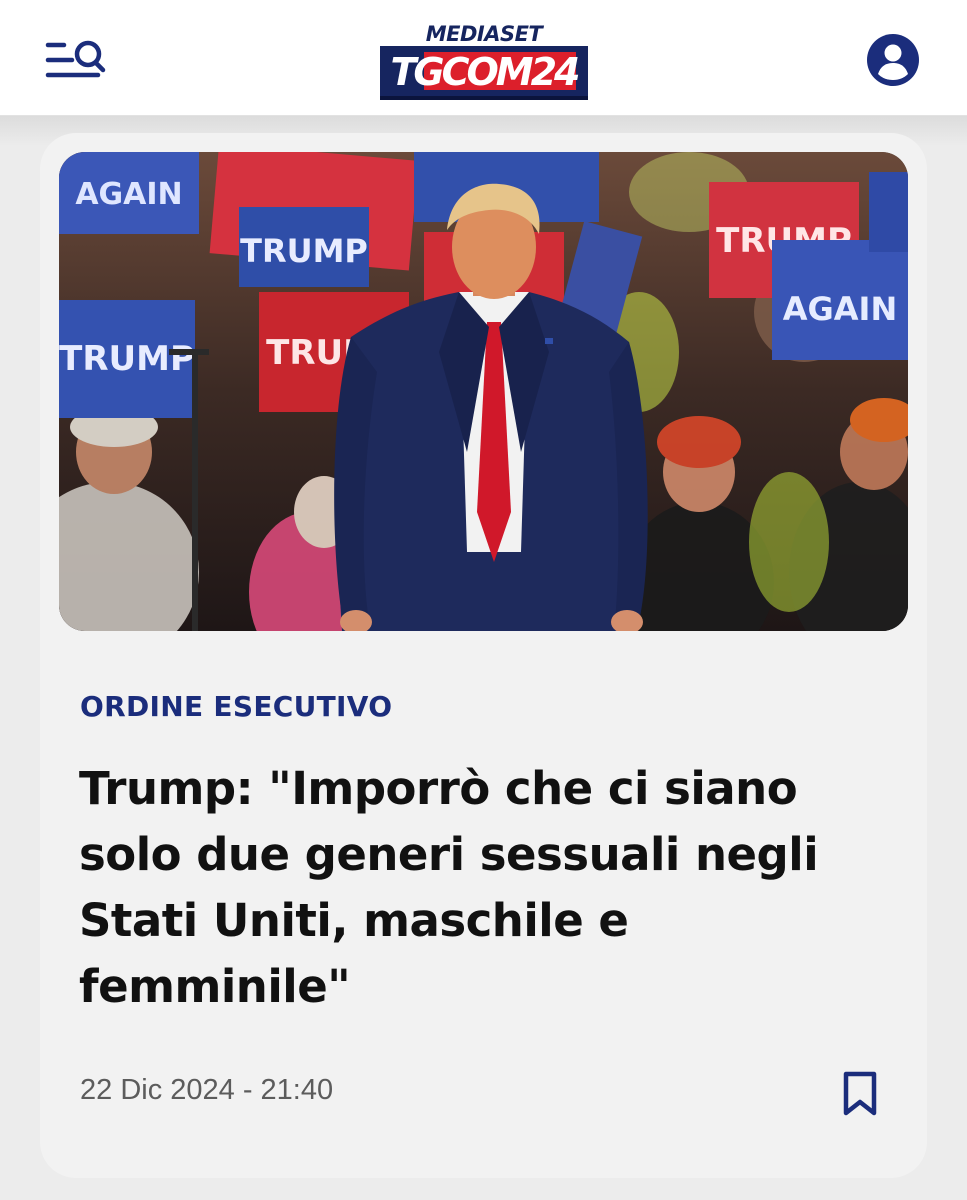 The width and height of the screenshot is (967, 1200). What do you see at coordinates (127, 359) in the screenshot?
I see `sign-text-3: TRUMP` at bounding box center [127, 359].